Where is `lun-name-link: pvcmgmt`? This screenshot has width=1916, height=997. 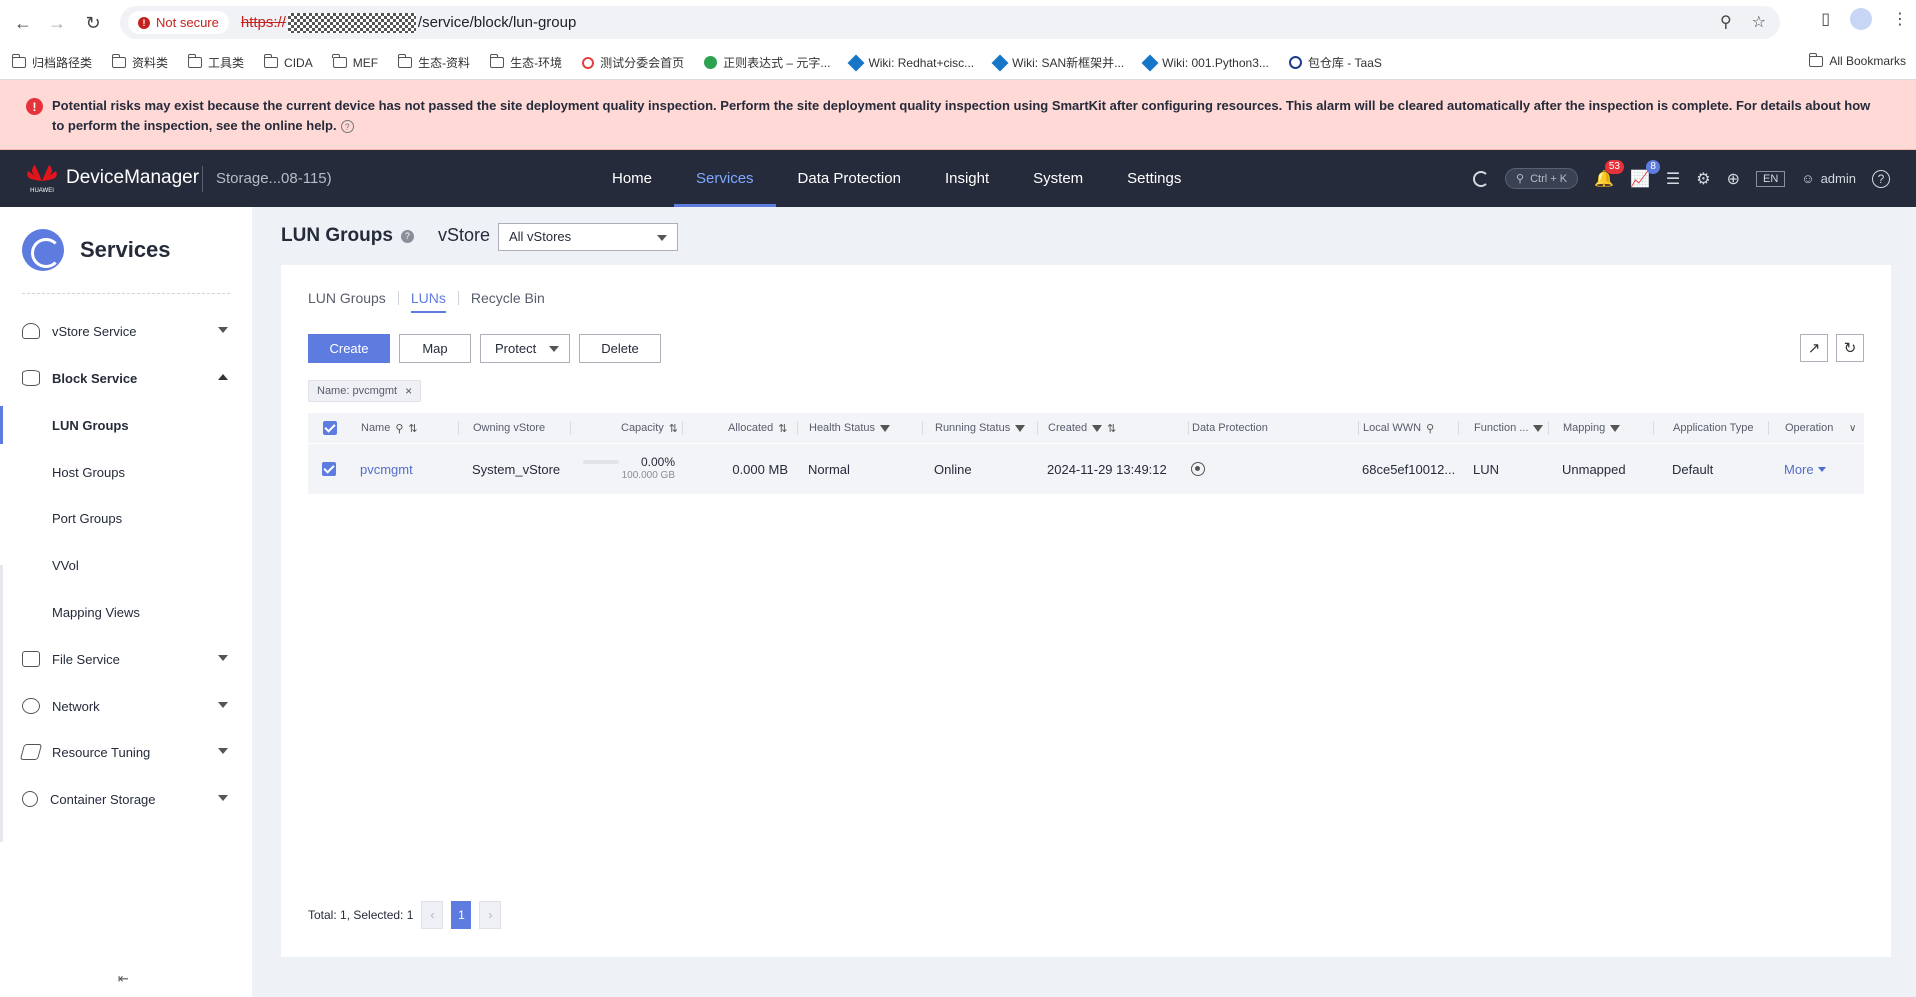 lun-name-link: pvcmgmt is located at coordinates (386, 469).